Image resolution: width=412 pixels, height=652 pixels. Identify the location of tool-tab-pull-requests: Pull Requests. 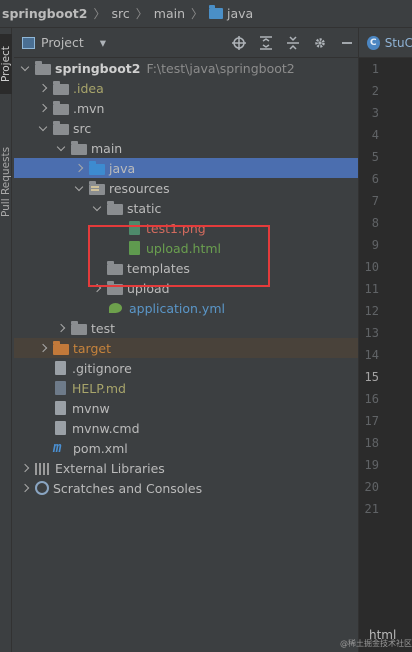
(6, 182).